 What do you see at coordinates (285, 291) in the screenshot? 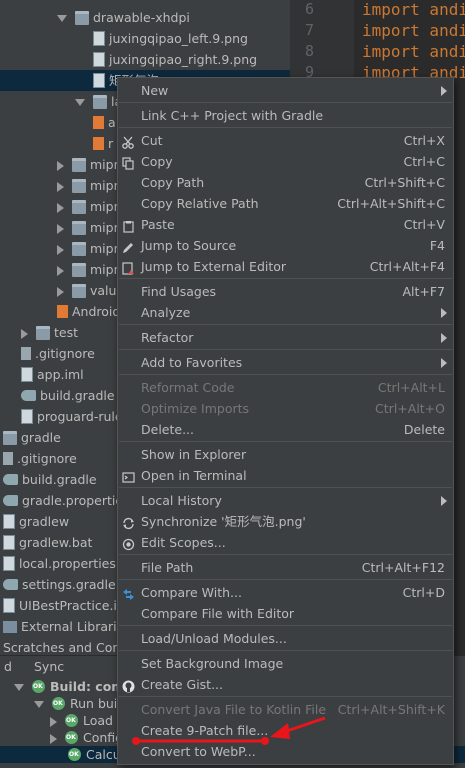
I see `menu-item-find-usages: Find Usages Alt+F7` at bounding box center [285, 291].